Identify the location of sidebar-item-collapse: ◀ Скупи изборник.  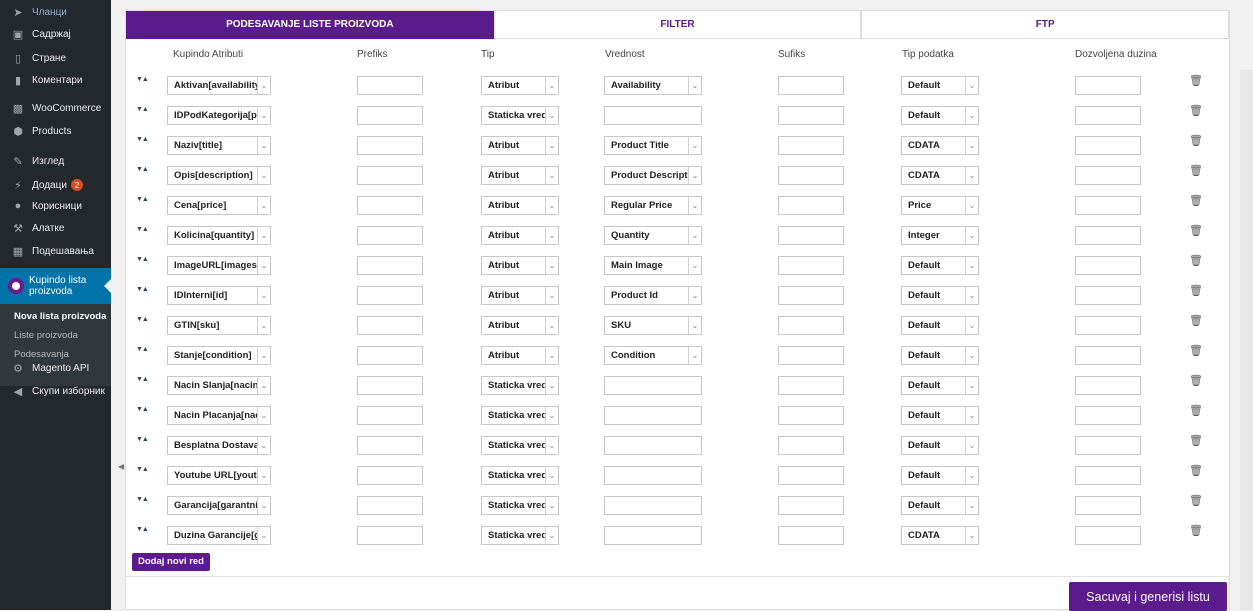
(60, 391).